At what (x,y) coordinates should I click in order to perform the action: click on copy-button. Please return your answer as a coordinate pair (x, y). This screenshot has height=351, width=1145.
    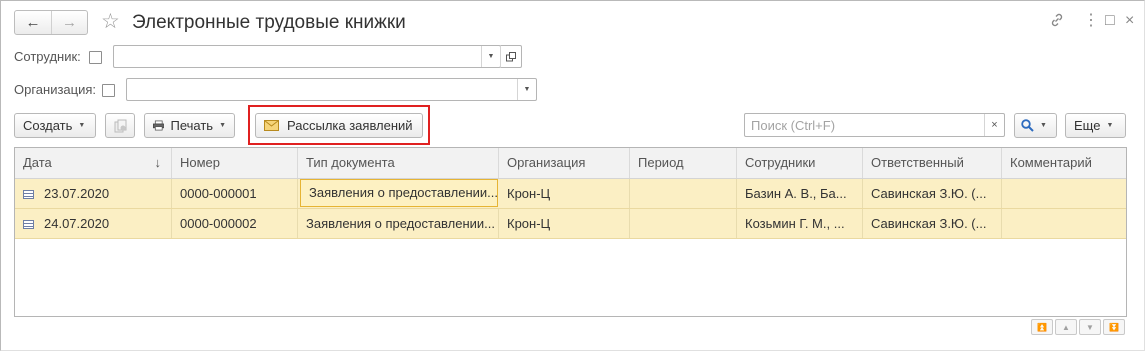
    Looking at the image, I should click on (120, 125).